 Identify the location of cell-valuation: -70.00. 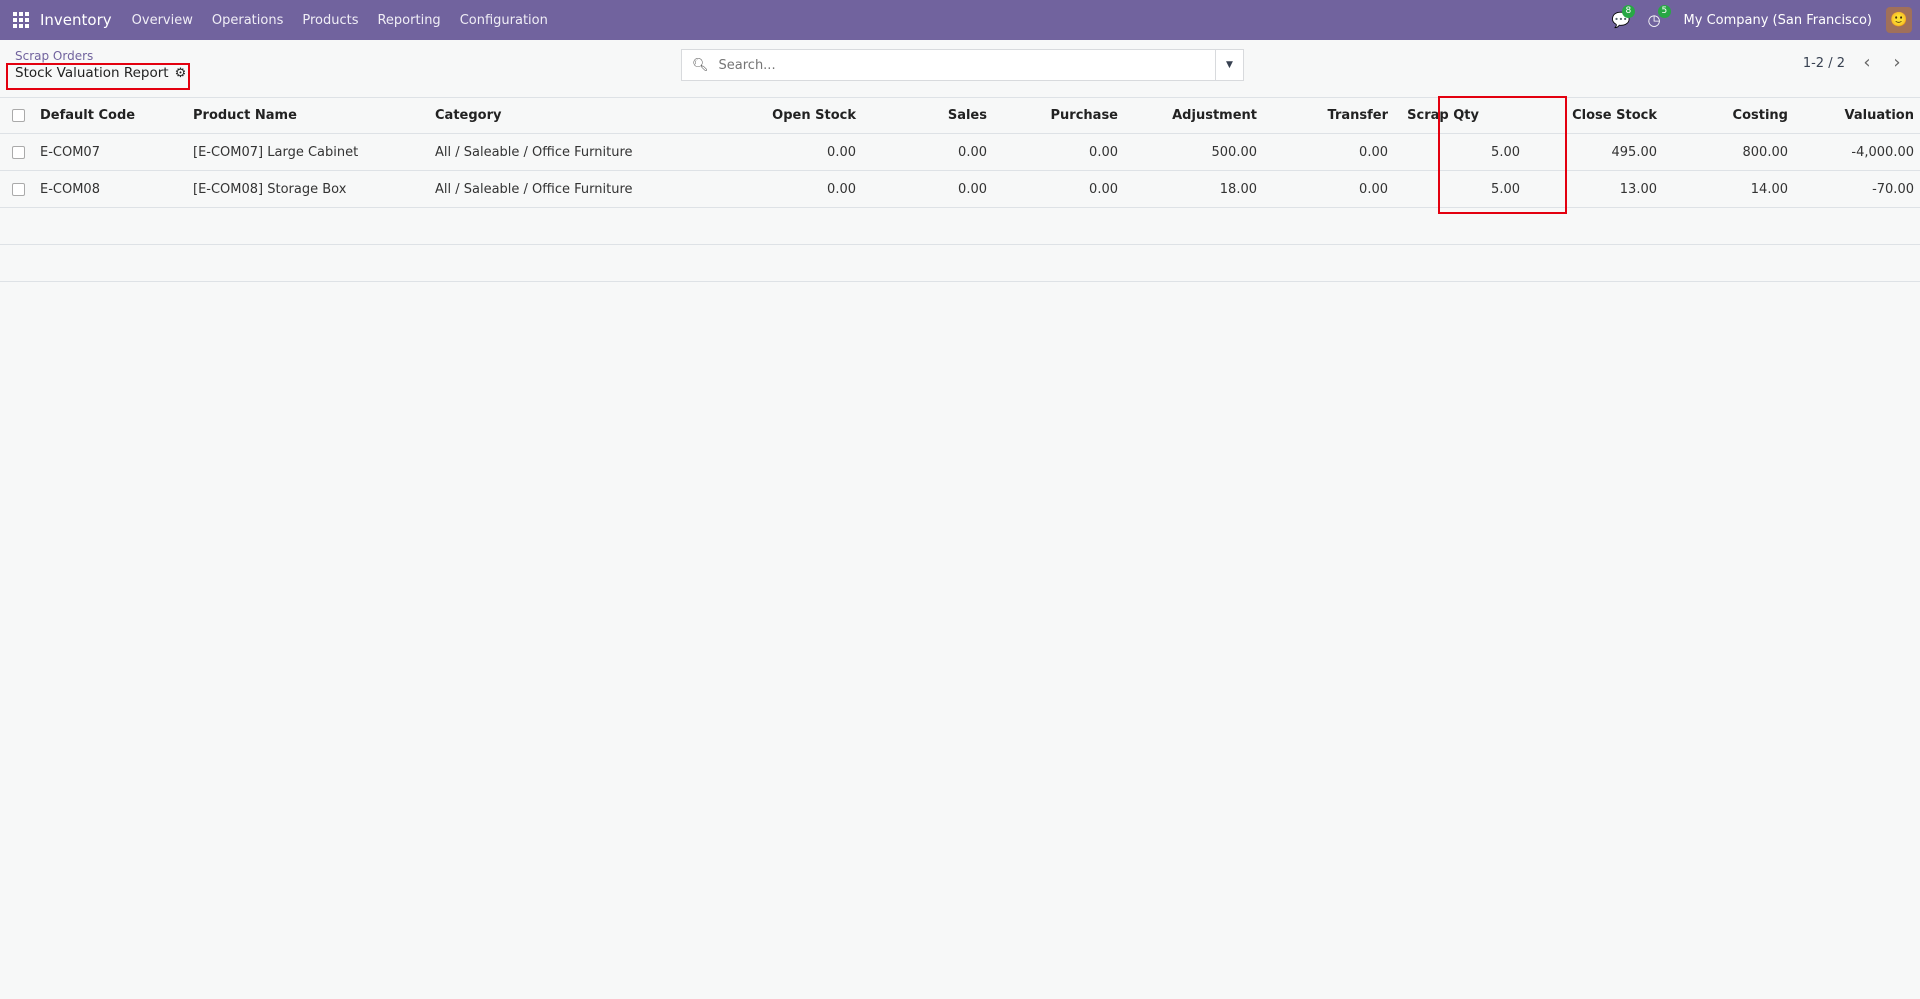
(1854, 189).